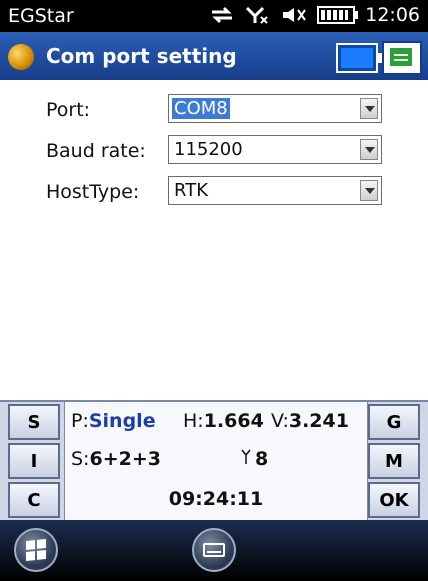 This screenshot has width=428, height=581. What do you see at coordinates (216, 499) in the screenshot?
I see `gps-time: 09:24:11` at bounding box center [216, 499].